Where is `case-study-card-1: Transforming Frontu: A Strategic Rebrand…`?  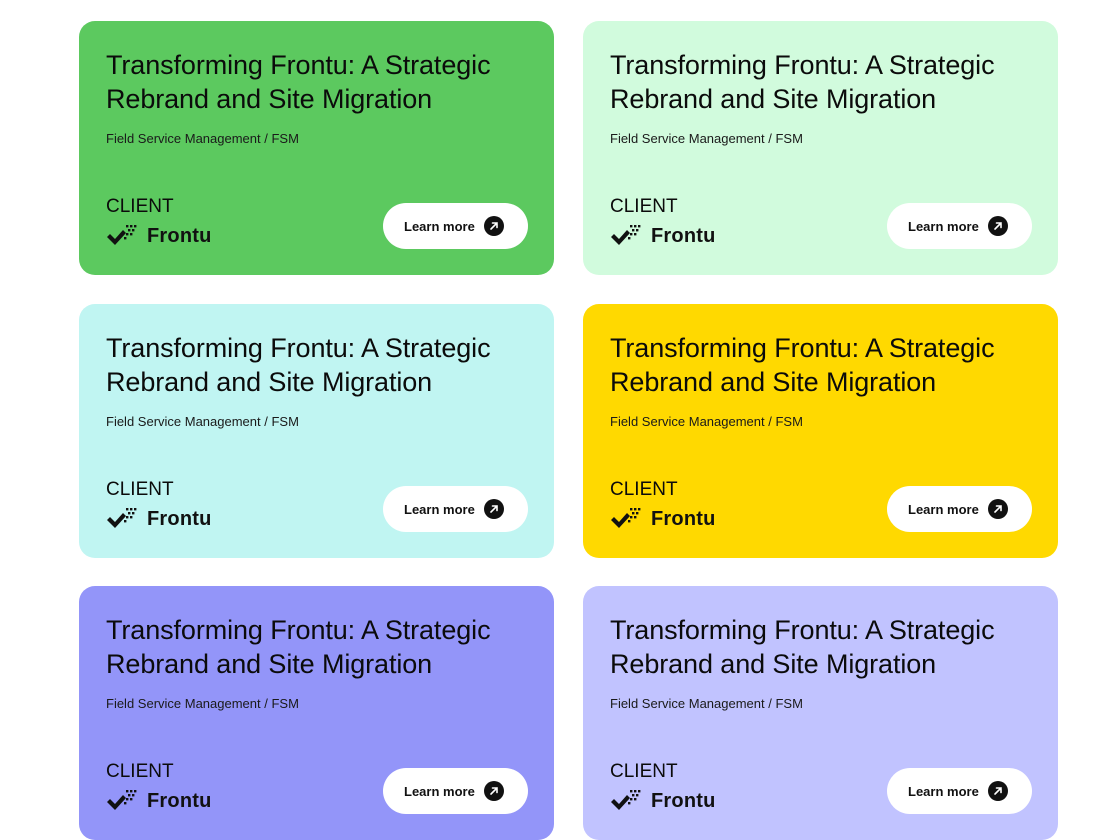
case-study-card-1: Transforming Frontu: A Strategic Rebrand… is located at coordinates (316, 148).